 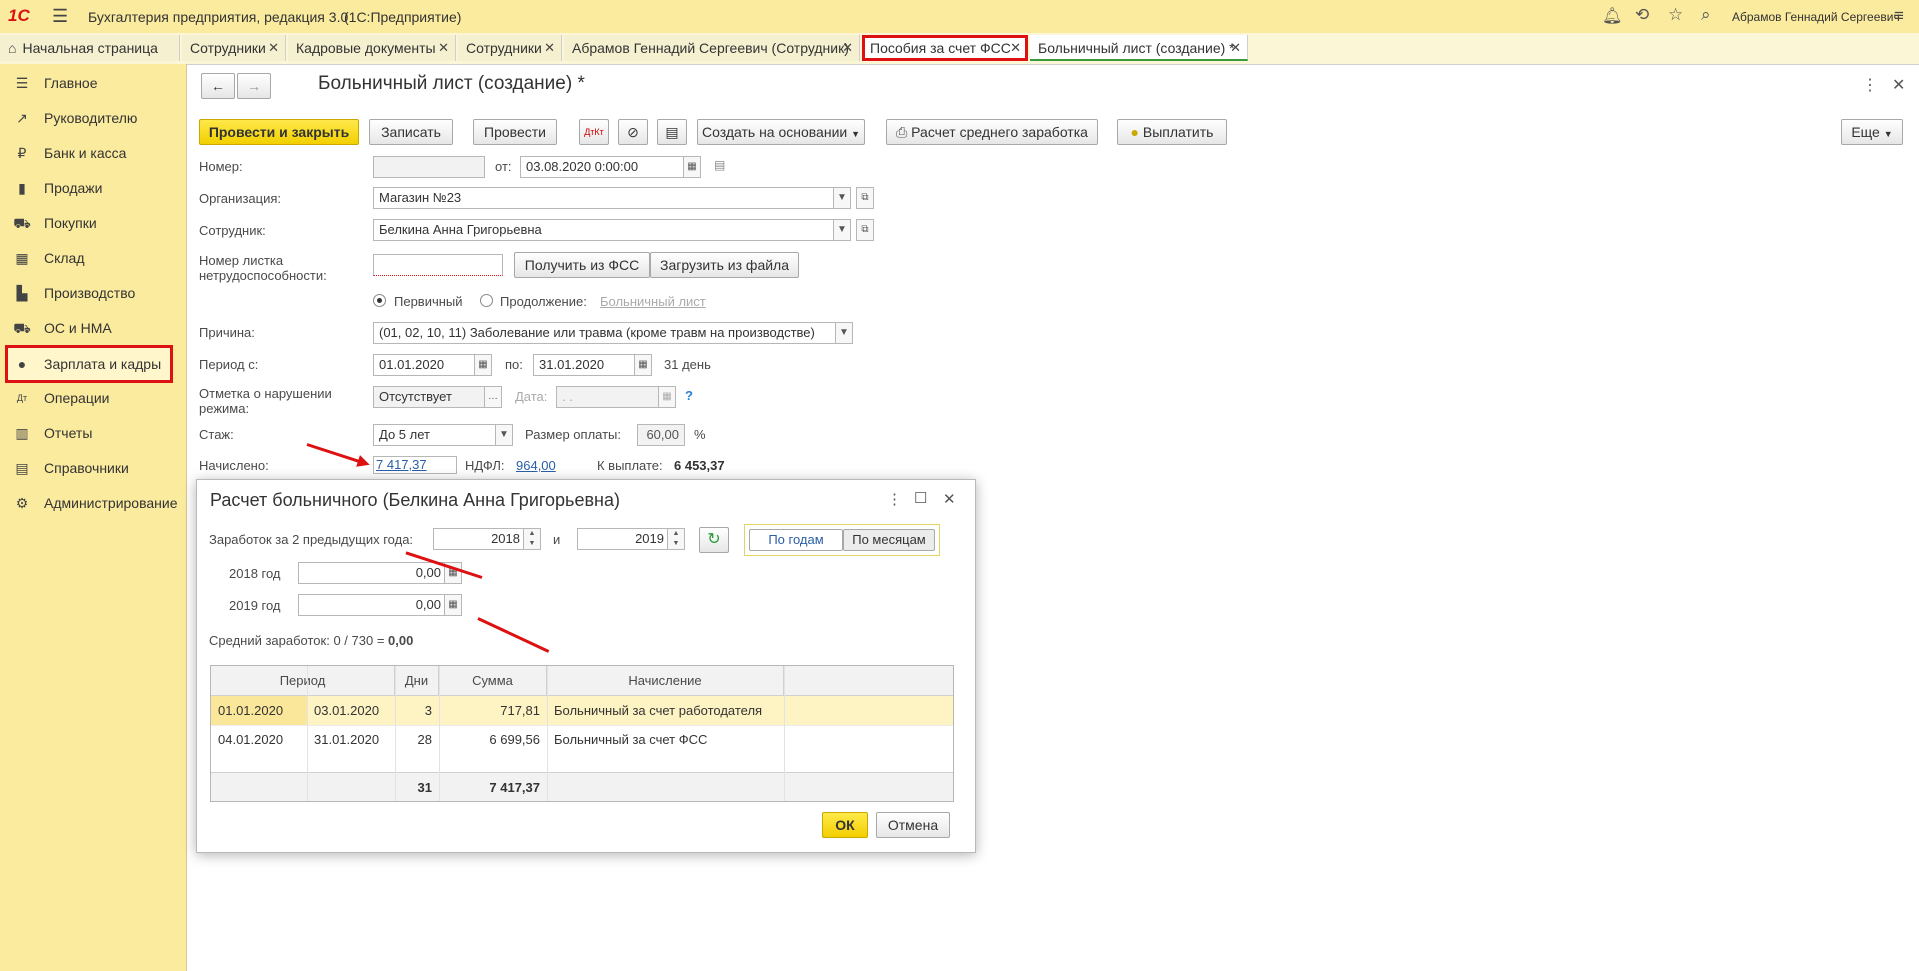 I want to click on star-icon: ☆, so click(x=1675, y=15).